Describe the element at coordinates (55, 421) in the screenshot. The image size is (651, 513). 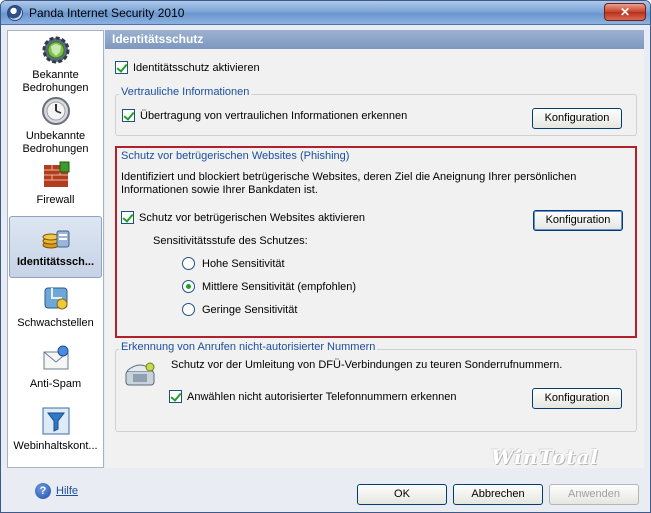
I see `filter-icon` at that location.